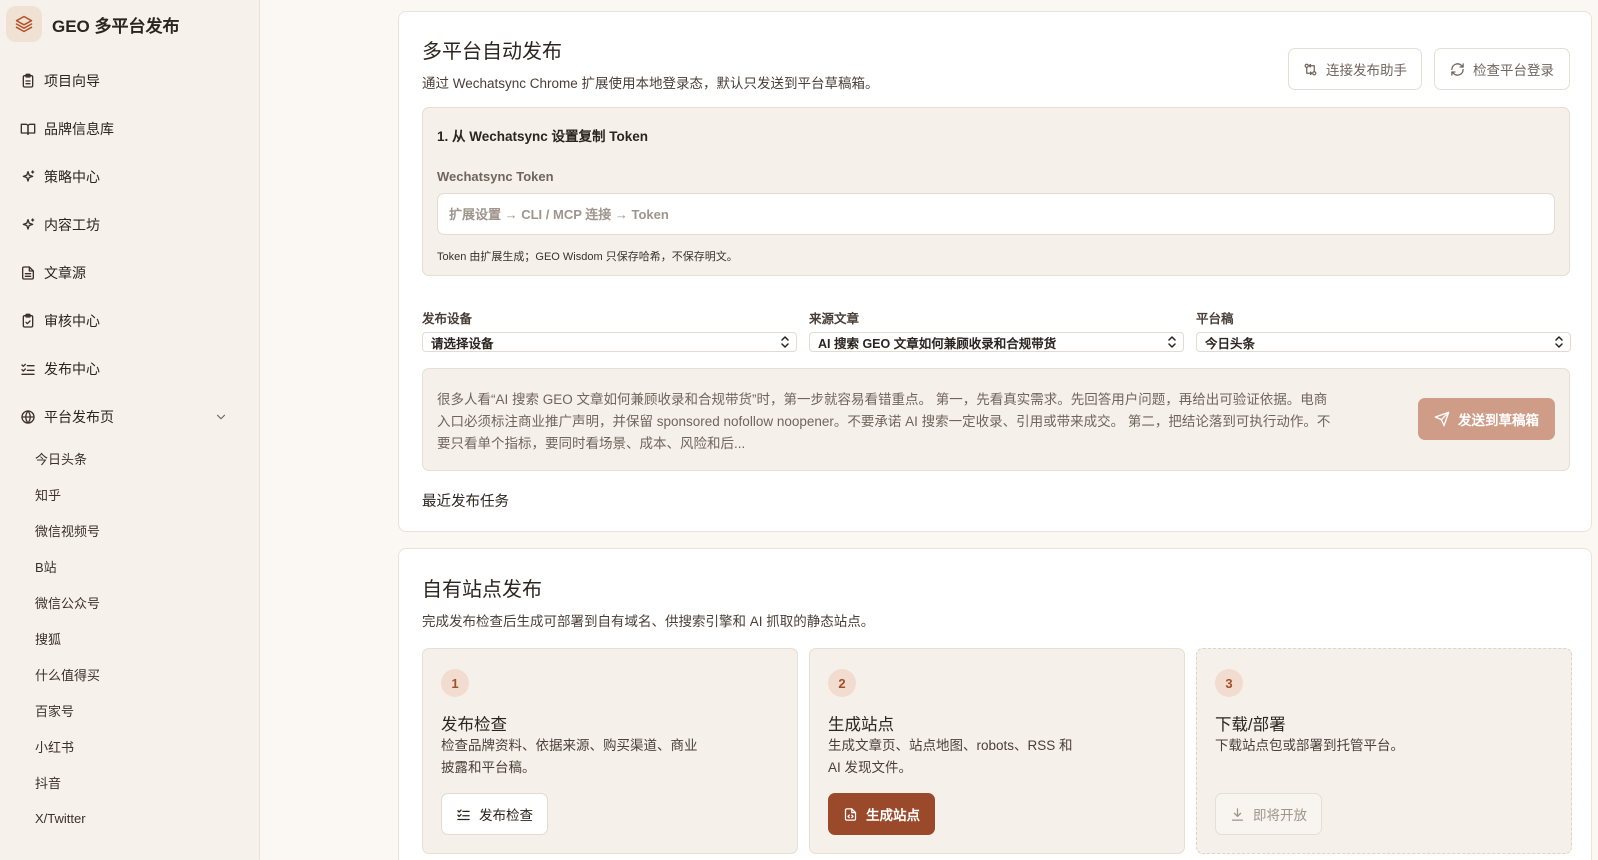  Describe the element at coordinates (506, 815) in the screenshot. I see `publish-check-label: 发布检查` at that location.